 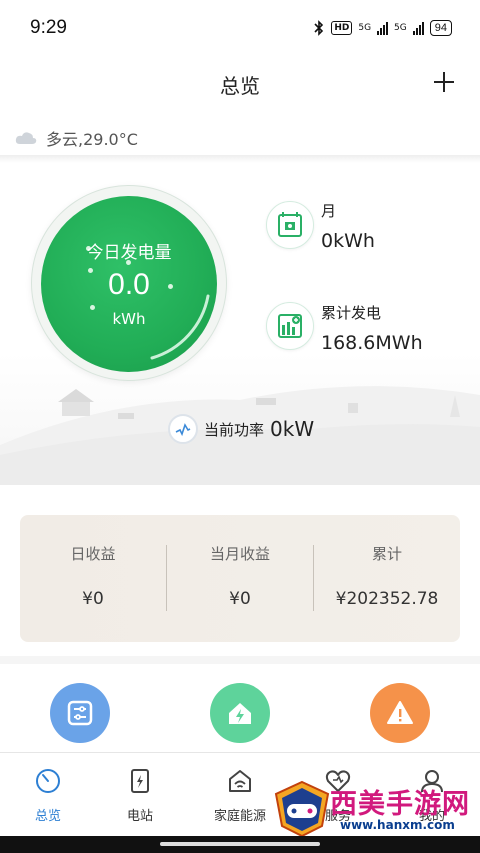 I want to click on tab-overview: 总览, so click(x=48, y=793).